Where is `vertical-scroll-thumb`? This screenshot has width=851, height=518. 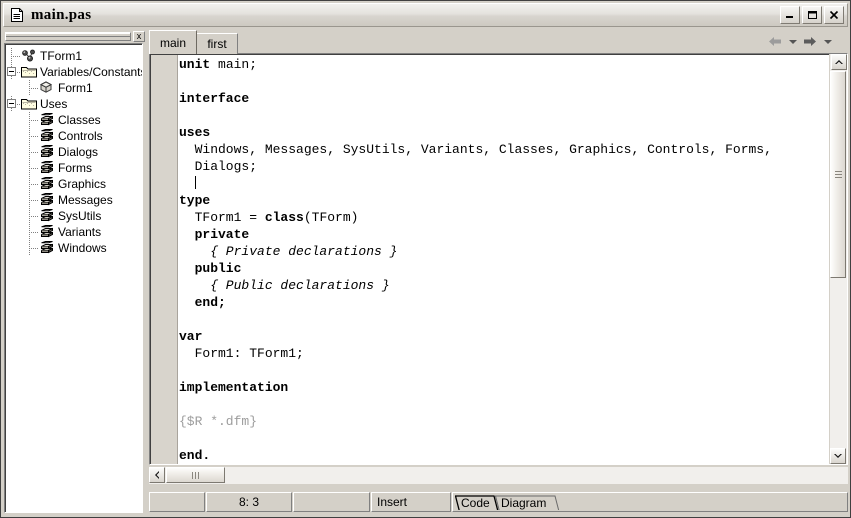
vertical-scroll-thumb is located at coordinates (838, 174).